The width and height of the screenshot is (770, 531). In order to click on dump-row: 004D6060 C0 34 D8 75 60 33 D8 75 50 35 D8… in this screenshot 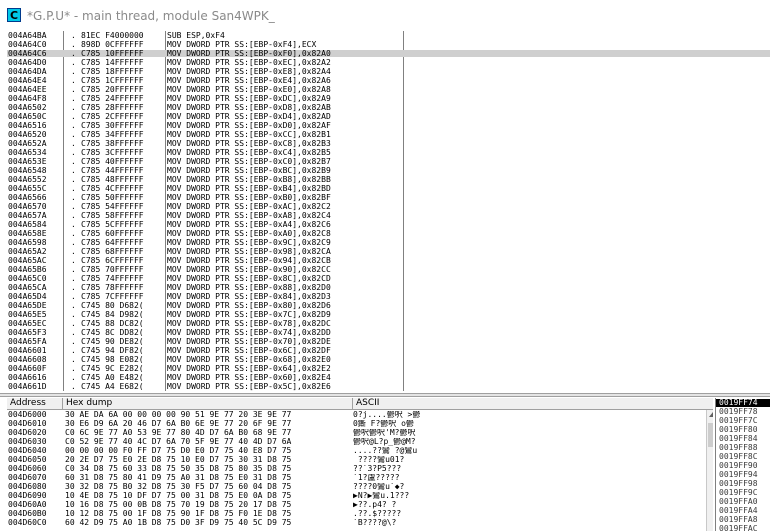, I will do `click(360, 469)`.